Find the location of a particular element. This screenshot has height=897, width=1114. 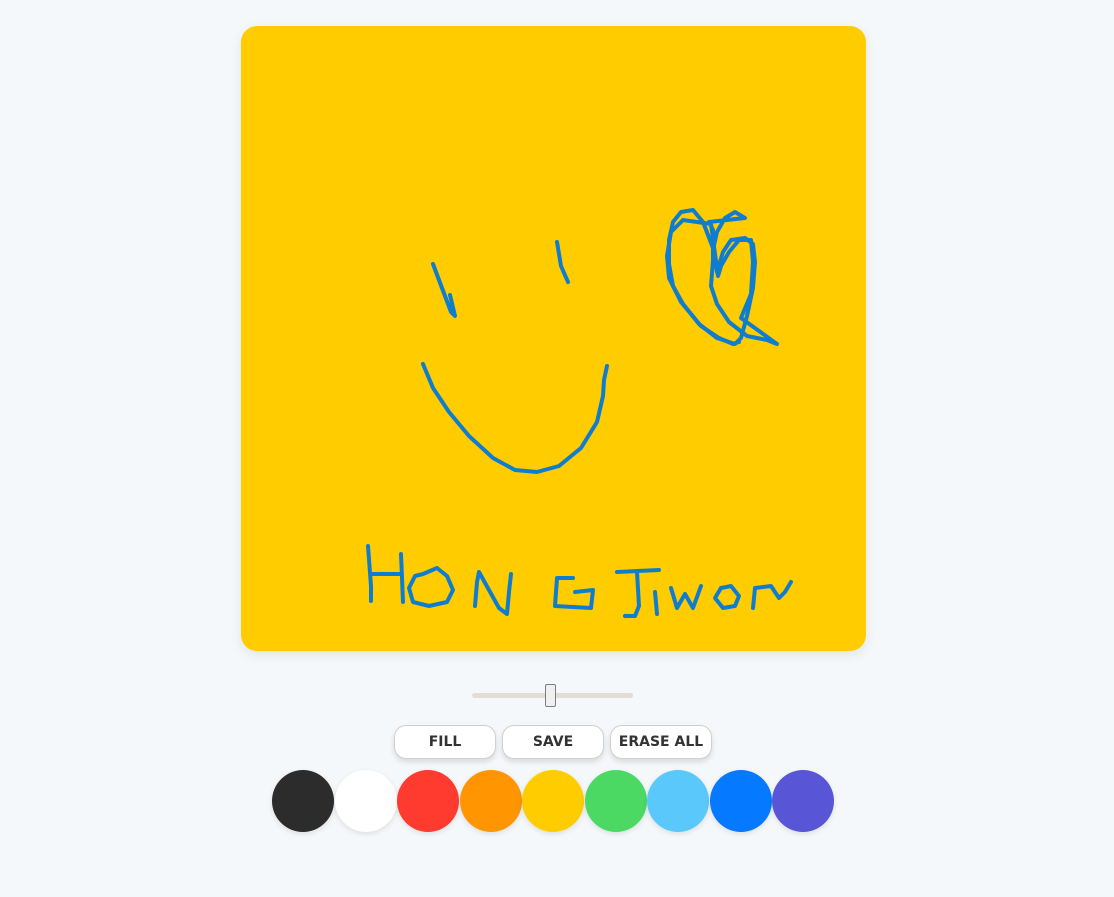

color-swatch-purple is located at coordinates (803, 801).